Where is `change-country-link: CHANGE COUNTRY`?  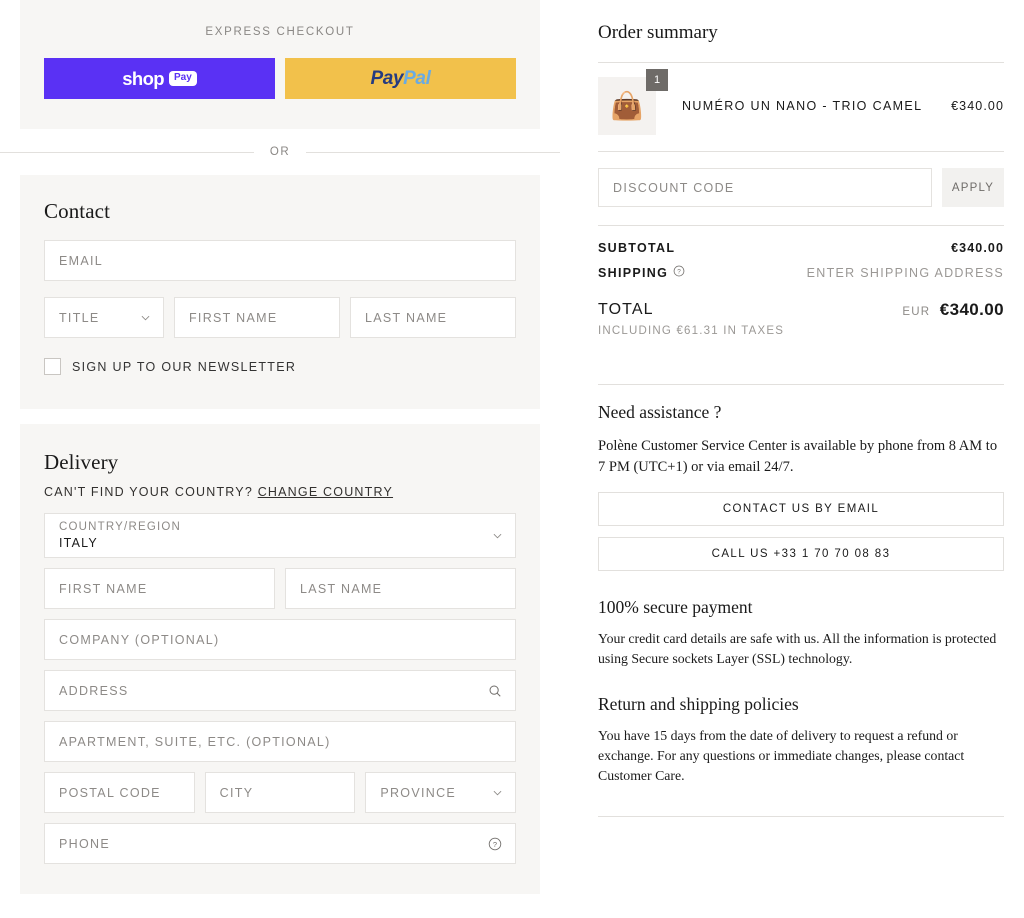
change-country-link: CHANGE COUNTRY is located at coordinates (325, 492).